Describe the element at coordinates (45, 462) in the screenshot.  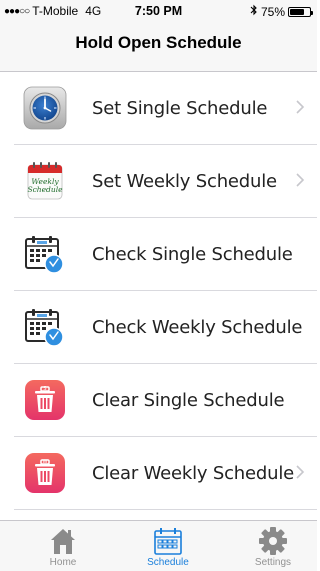
I see `trash-badge-letter: W` at that location.